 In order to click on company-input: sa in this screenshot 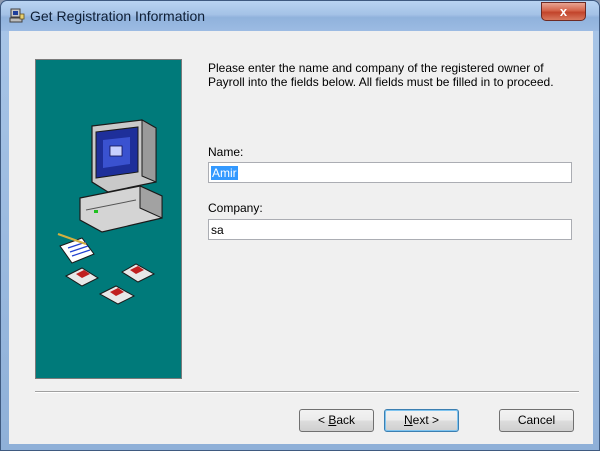, I will do `click(390, 229)`.